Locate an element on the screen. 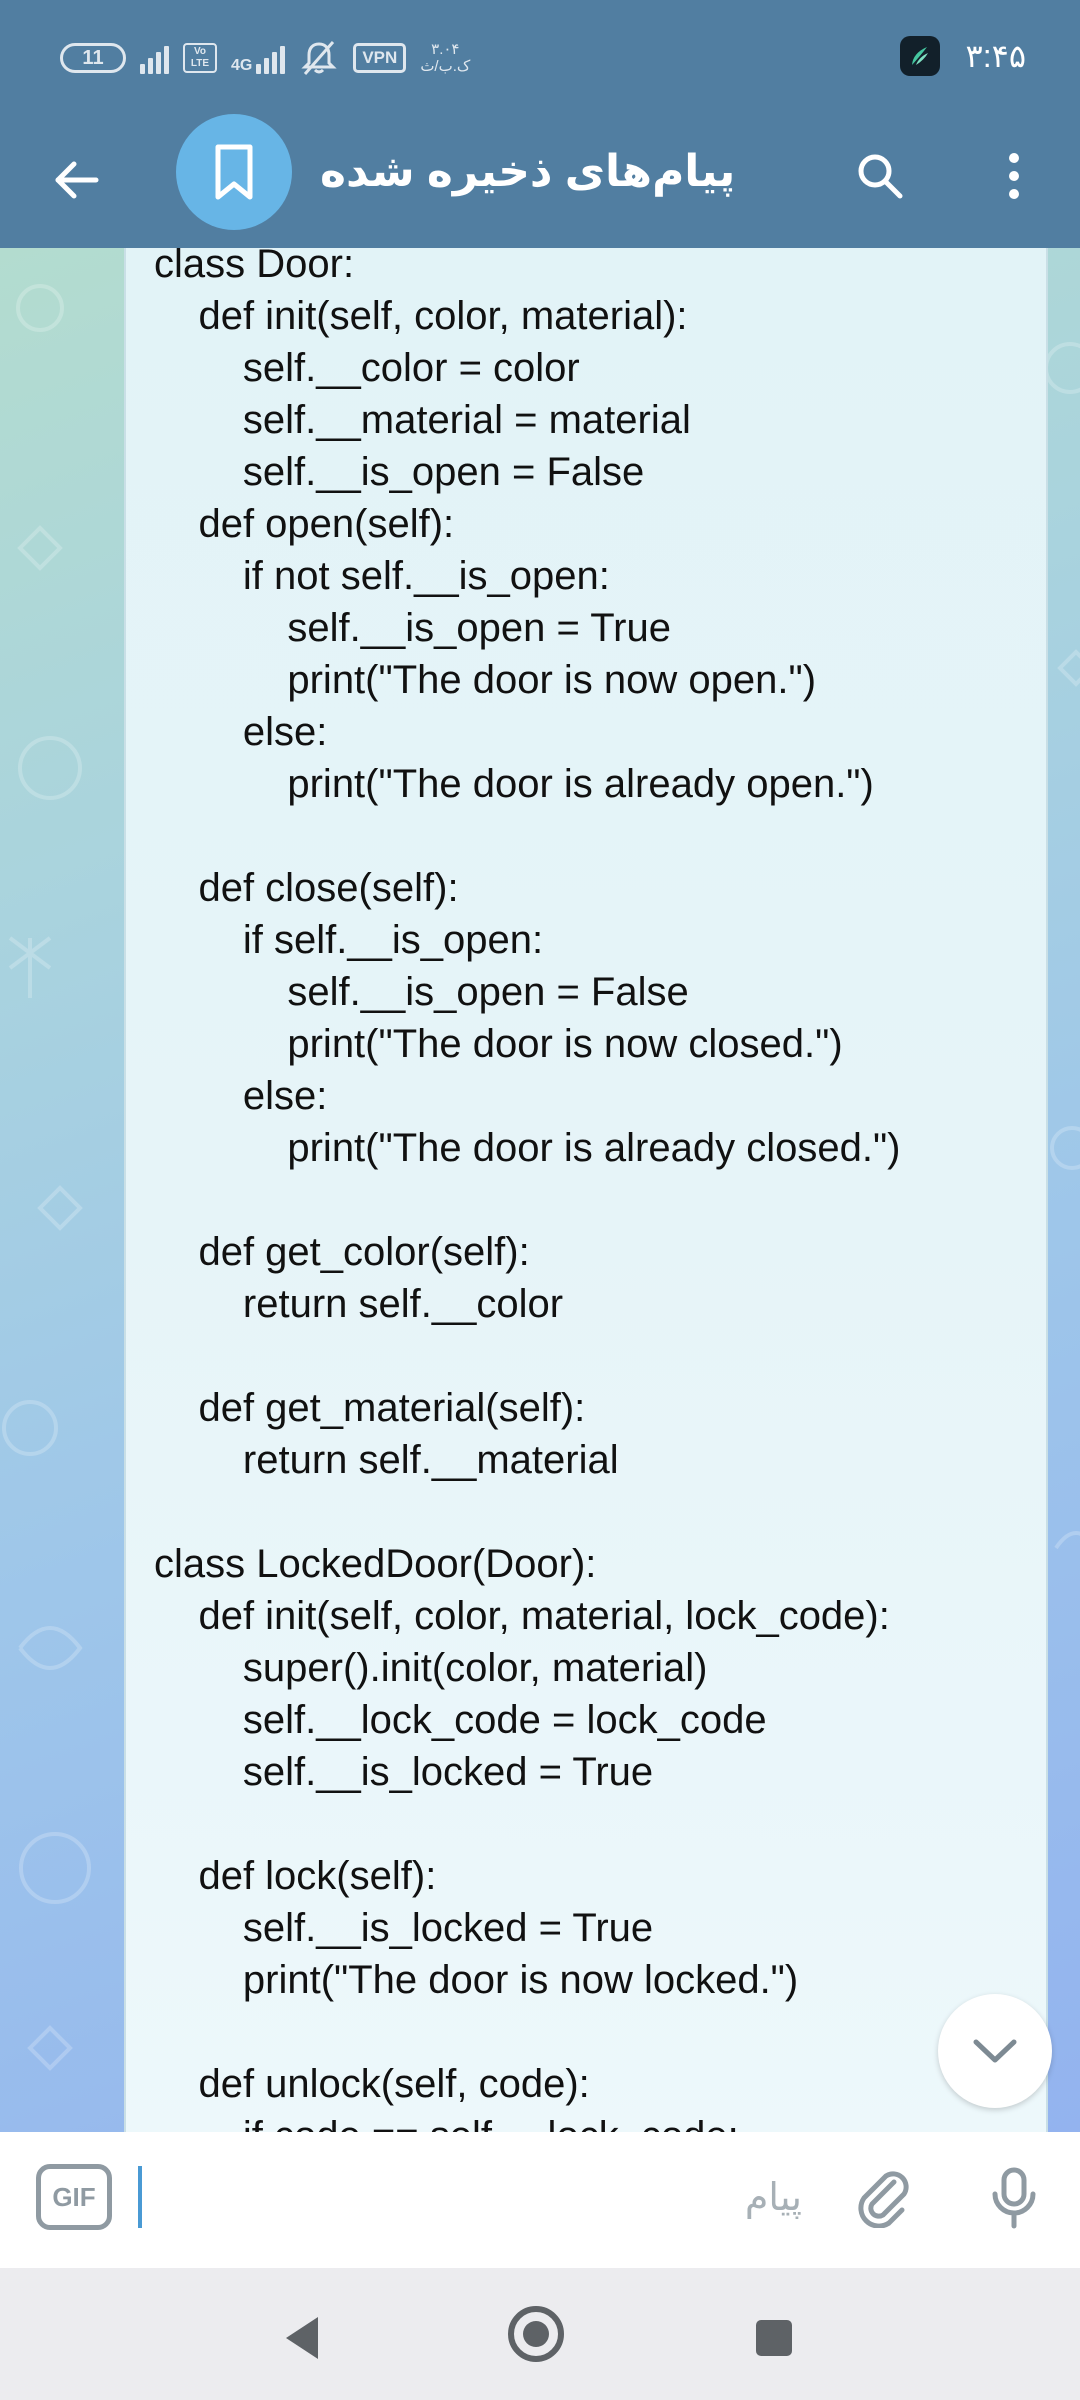  system-navigation-bar is located at coordinates (540, 2334).